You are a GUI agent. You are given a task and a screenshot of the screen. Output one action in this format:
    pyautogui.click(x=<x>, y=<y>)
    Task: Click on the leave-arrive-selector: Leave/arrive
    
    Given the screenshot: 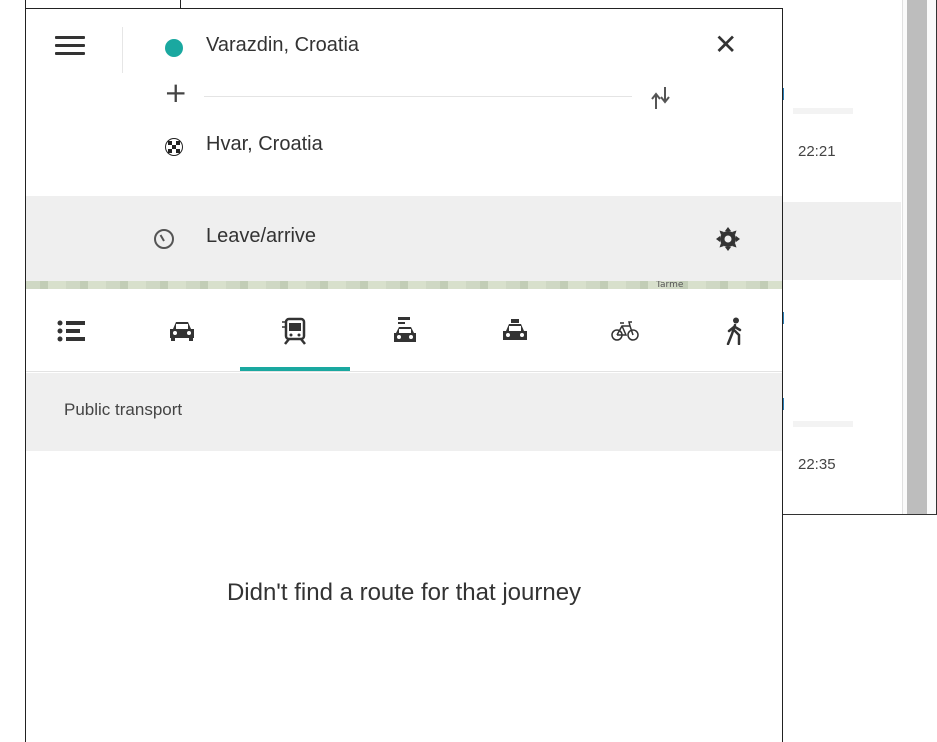 What is the action you would take?
    pyautogui.click(x=261, y=236)
    